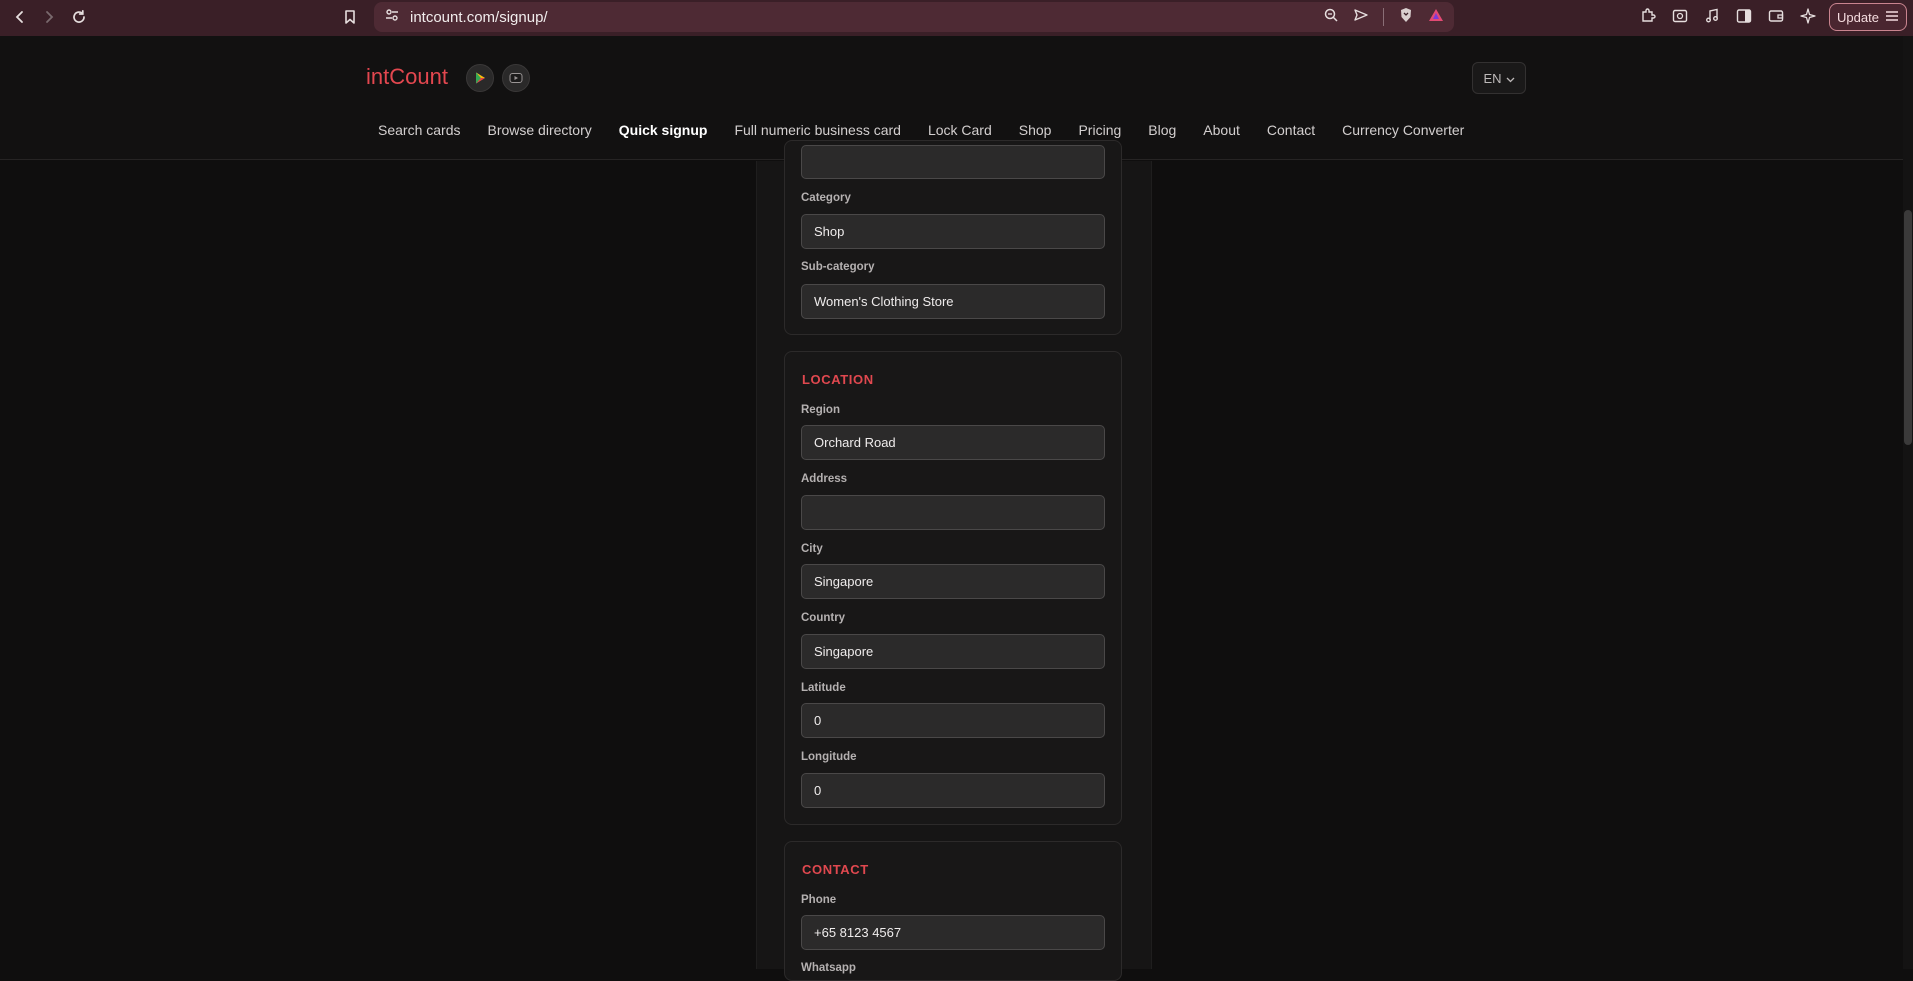 The height and width of the screenshot is (981, 1913). What do you see at coordinates (835, 869) in the screenshot?
I see `contact-section-title: CONTACT` at bounding box center [835, 869].